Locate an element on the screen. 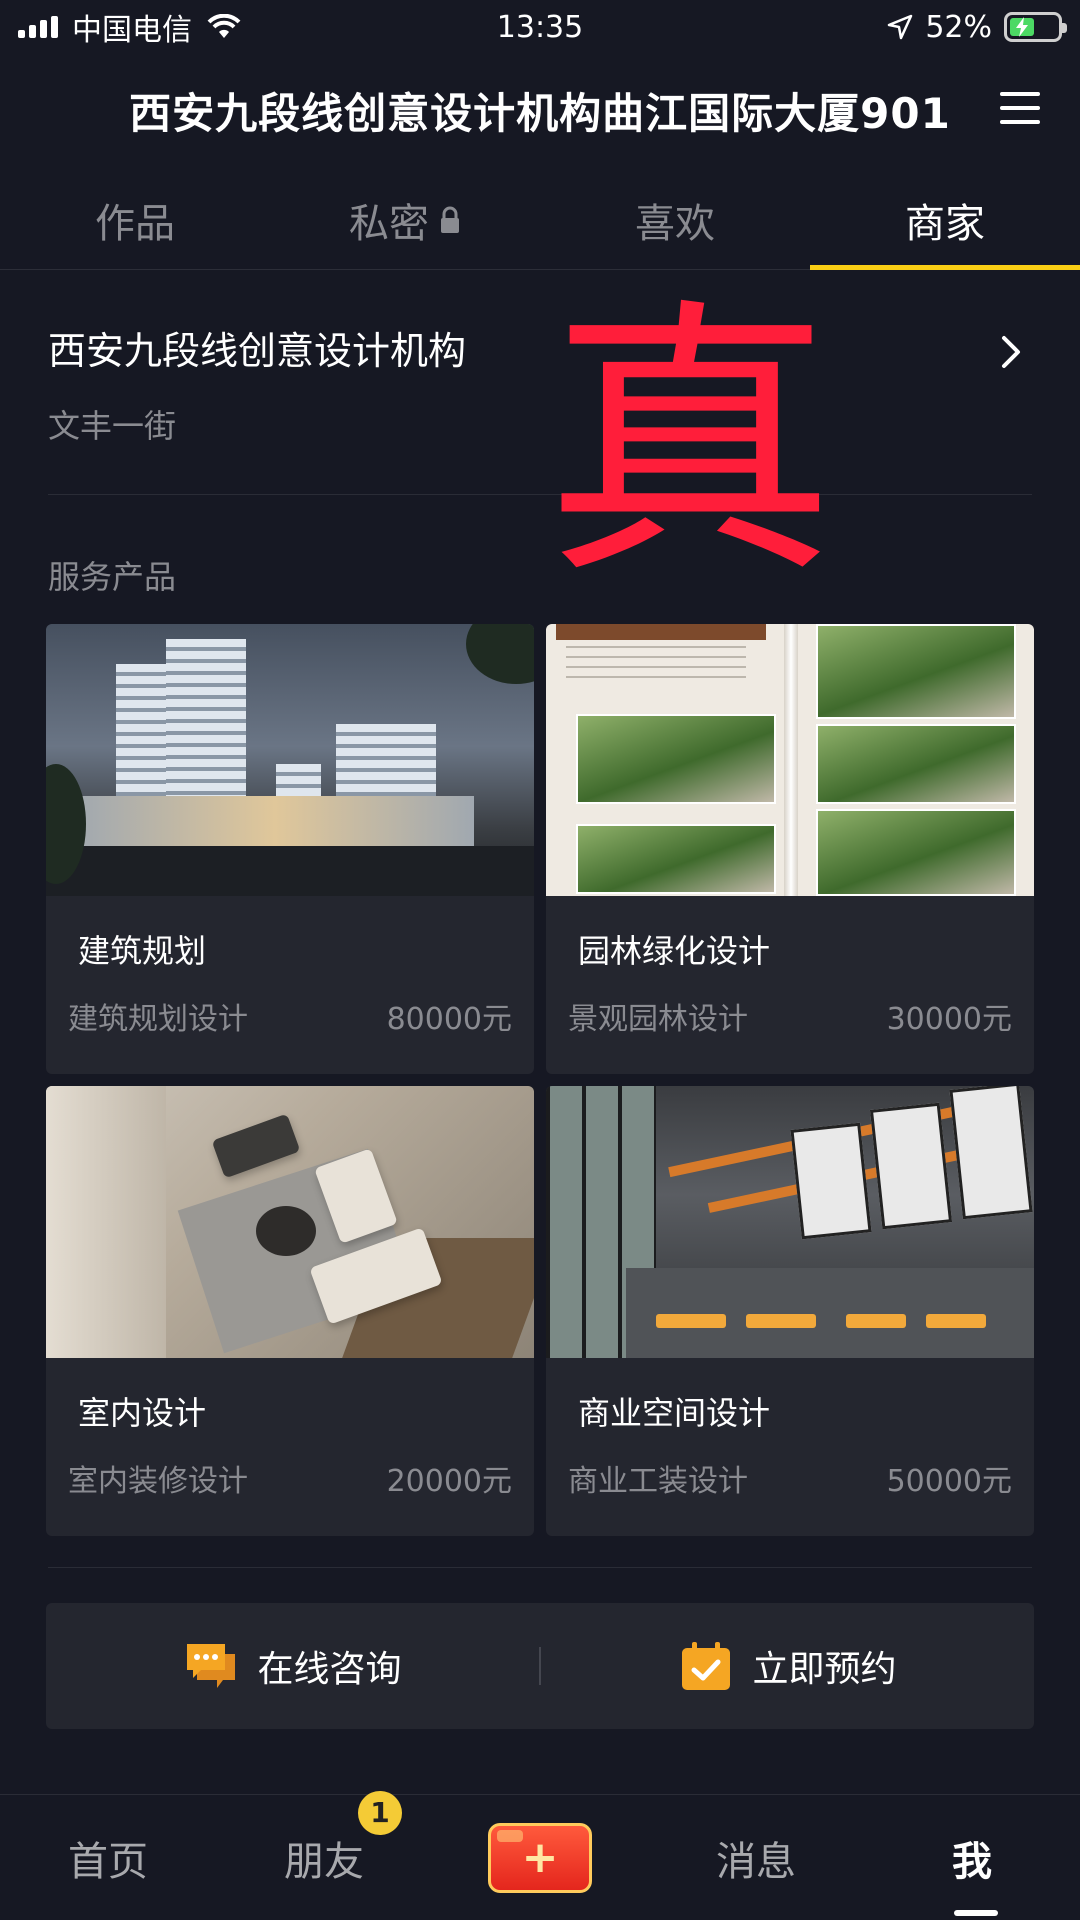 This screenshot has height=1920, width=1080. active-indicator is located at coordinates (976, 1913).